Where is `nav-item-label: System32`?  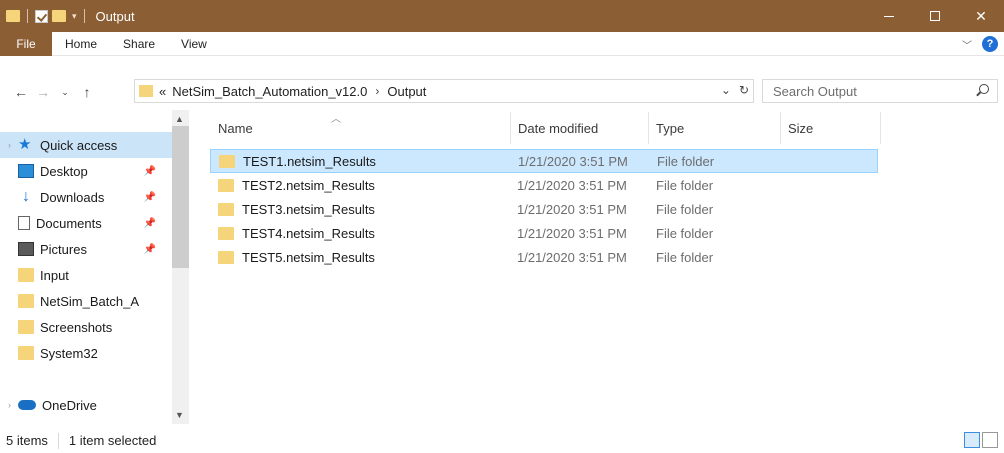 nav-item-label: System32 is located at coordinates (69, 353).